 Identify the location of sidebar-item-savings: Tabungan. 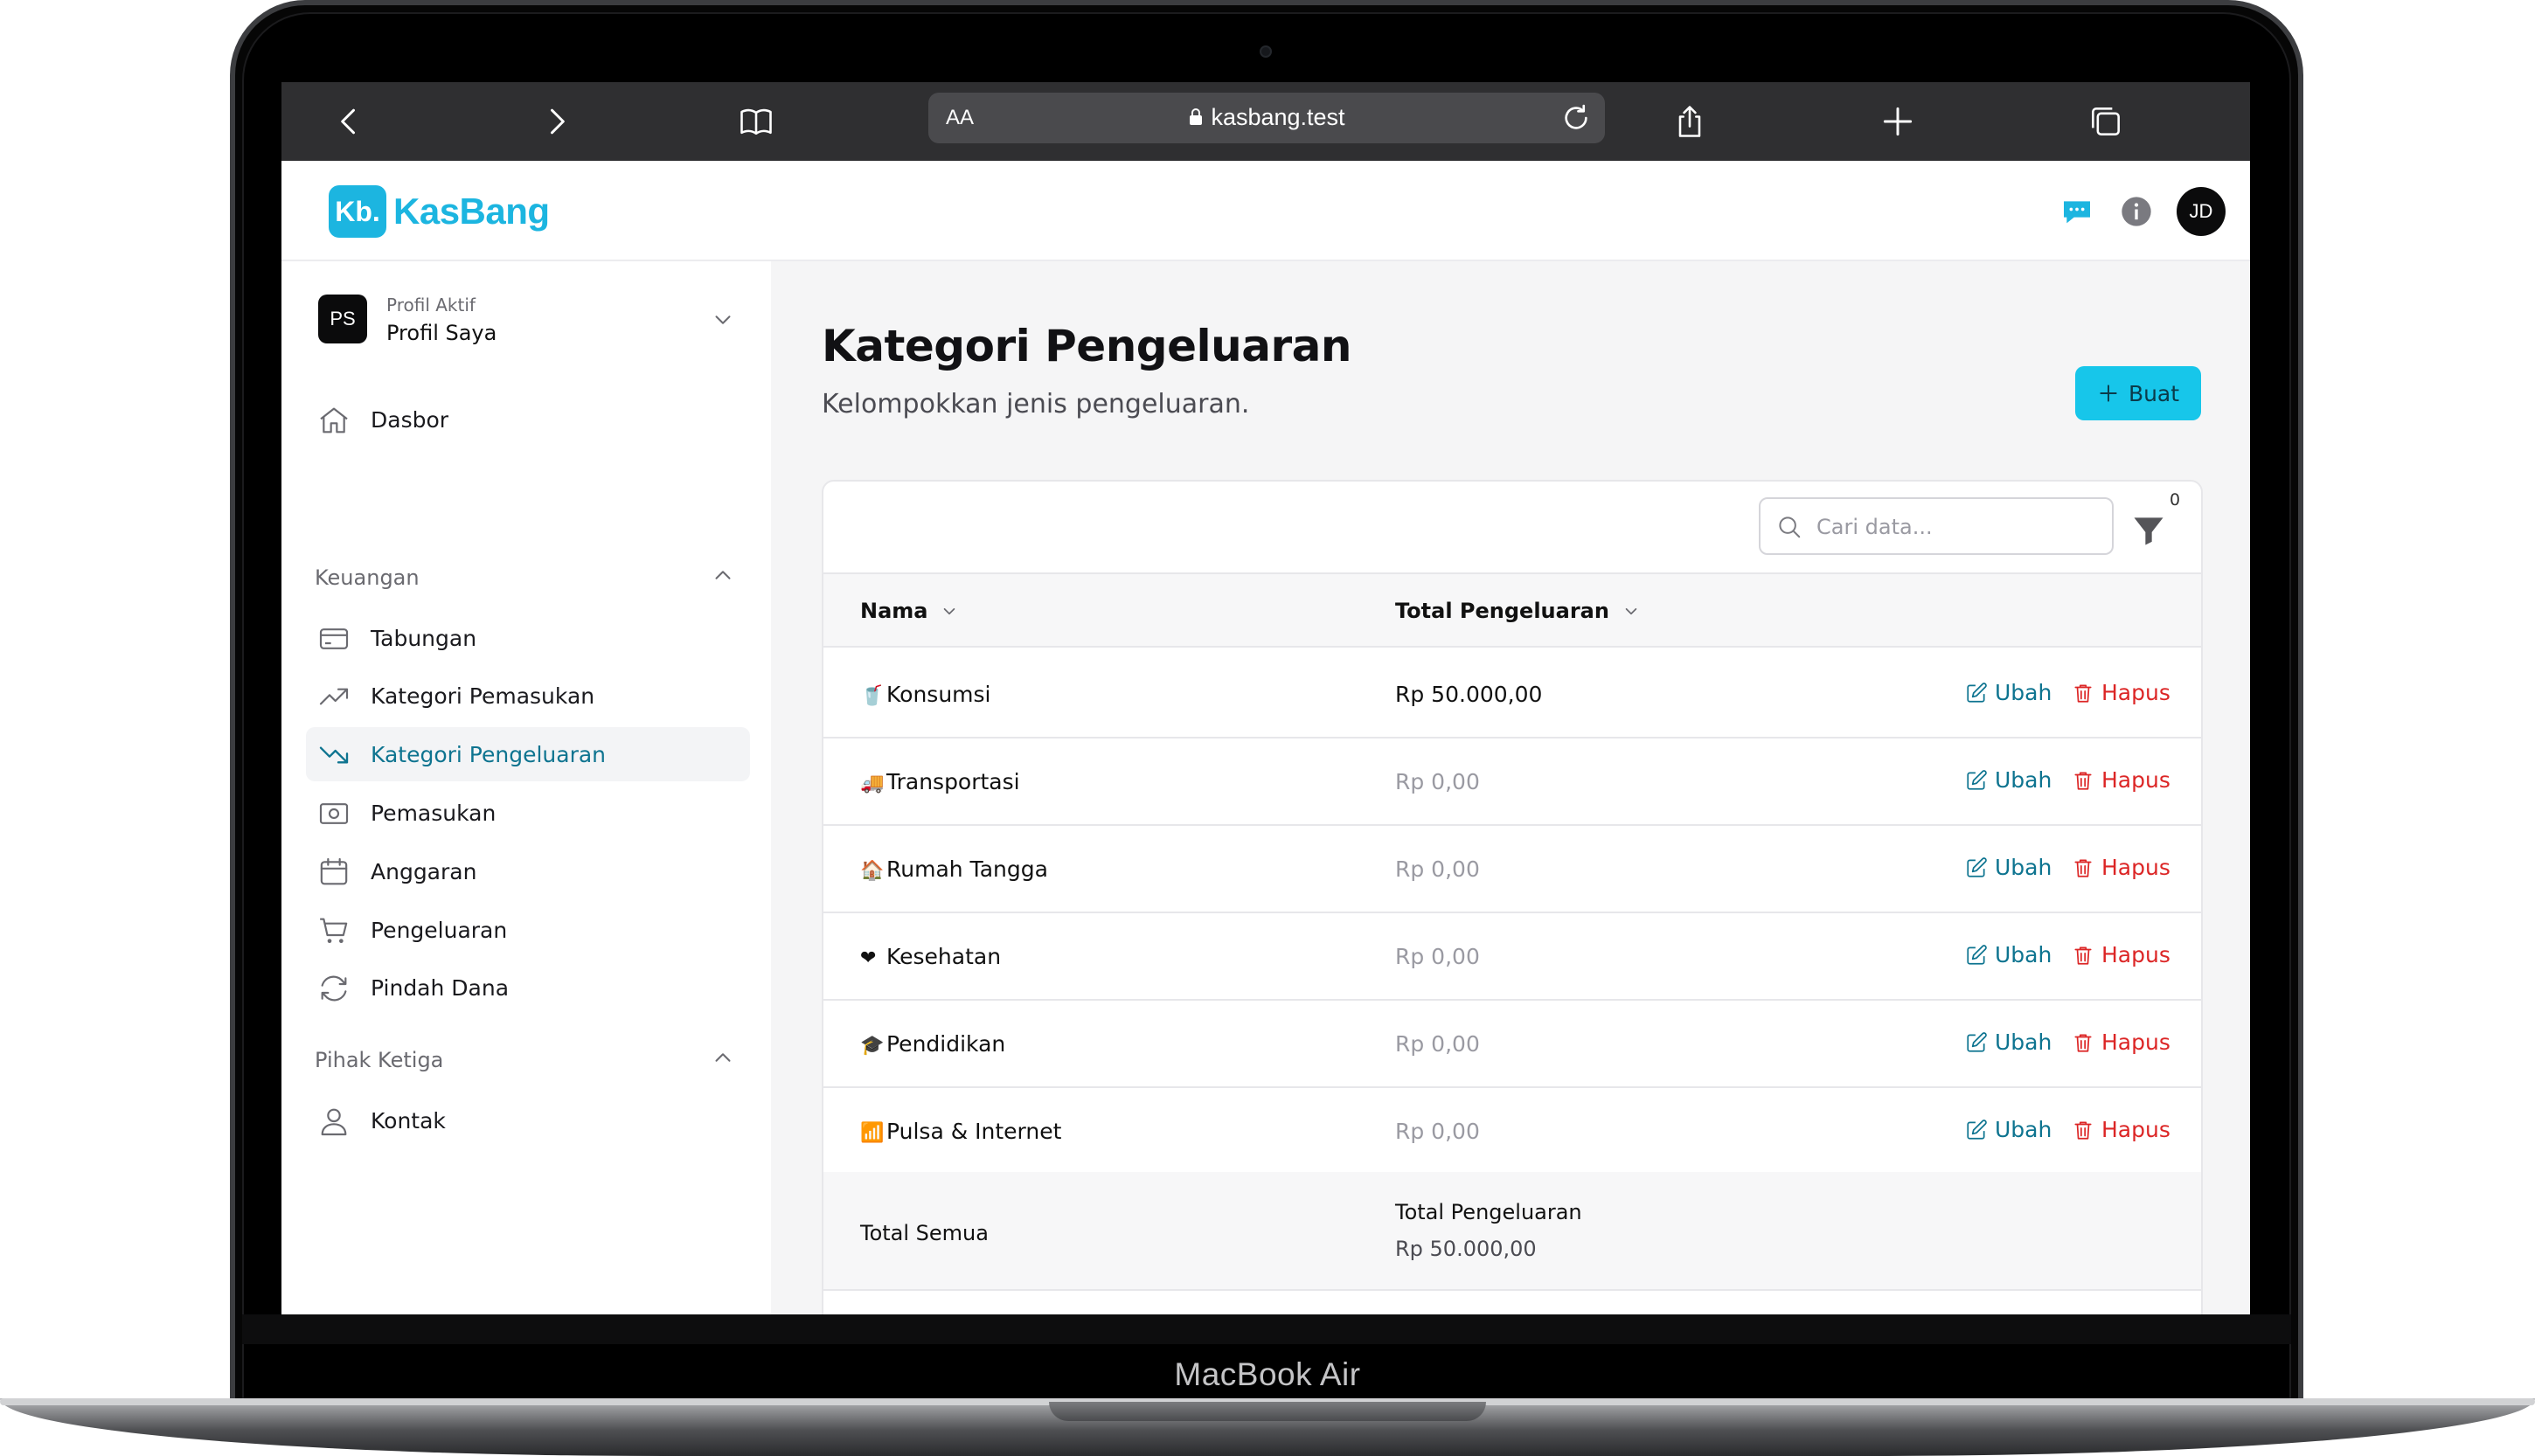
(528, 638).